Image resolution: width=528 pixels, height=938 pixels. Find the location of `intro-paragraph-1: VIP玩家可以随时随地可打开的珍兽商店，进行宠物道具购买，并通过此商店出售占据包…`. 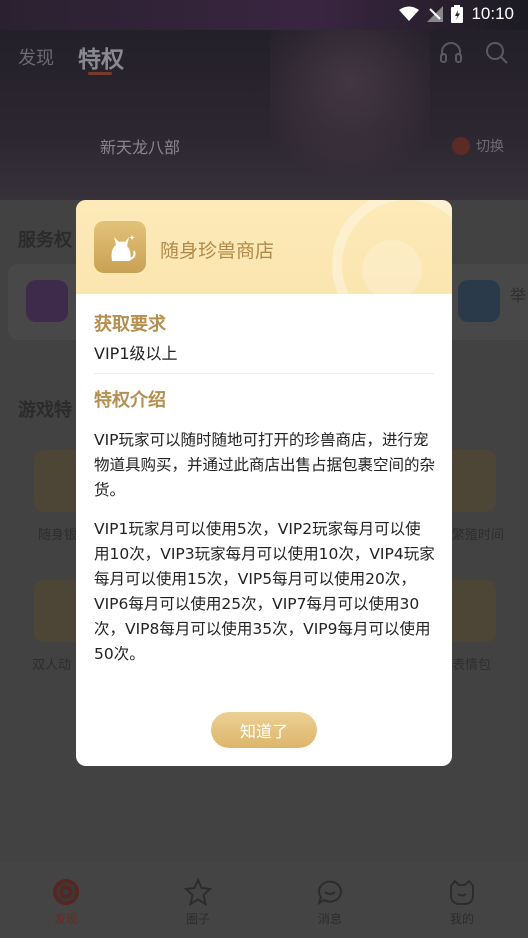

intro-paragraph-1: VIP玩家可以随时随地可打开的珍兽商店，进行宠物道具购买，并通过此商店出售占据包… is located at coordinates (265, 465).